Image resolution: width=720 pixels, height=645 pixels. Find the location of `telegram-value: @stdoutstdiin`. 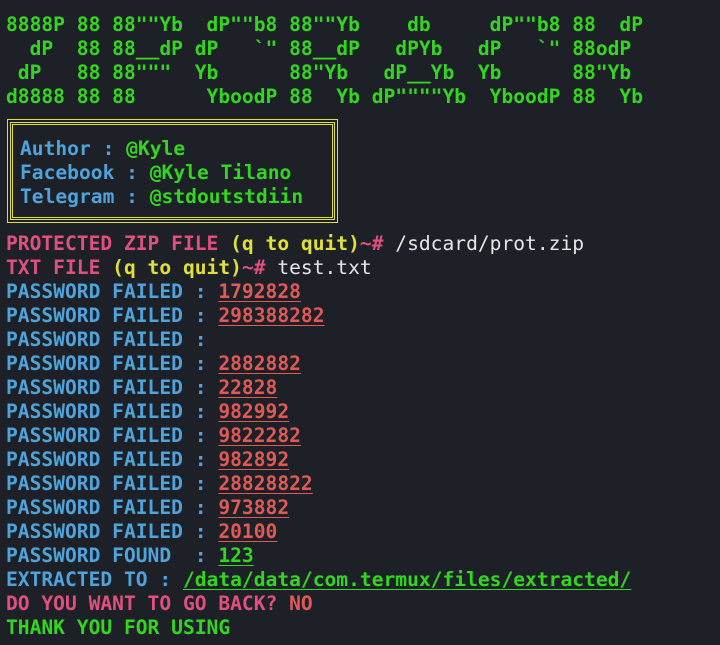

telegram-value: @stdoutstdiin is located at coordinates (226, 196).